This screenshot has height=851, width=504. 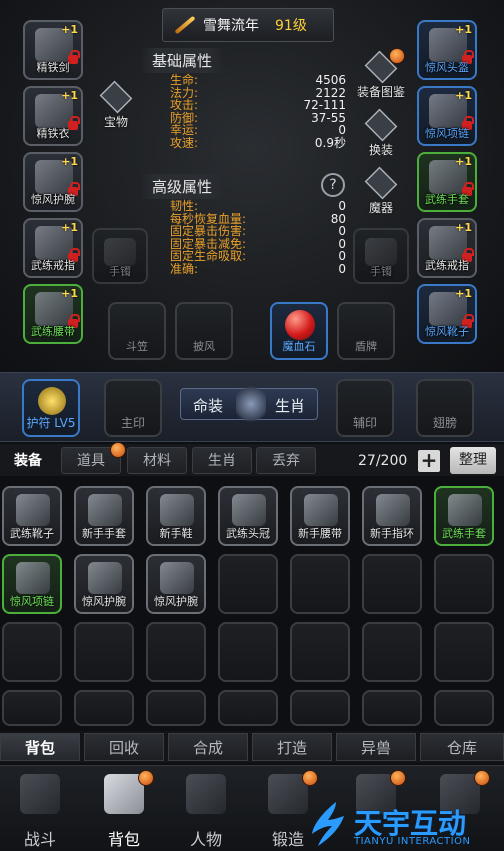 I want to click on dragon-emblem-icon, so click(x=251, y=404).